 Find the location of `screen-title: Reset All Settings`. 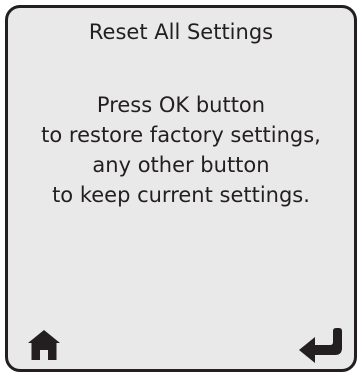

screen-title: Reset All Settings is located at coordinates (181, 32).